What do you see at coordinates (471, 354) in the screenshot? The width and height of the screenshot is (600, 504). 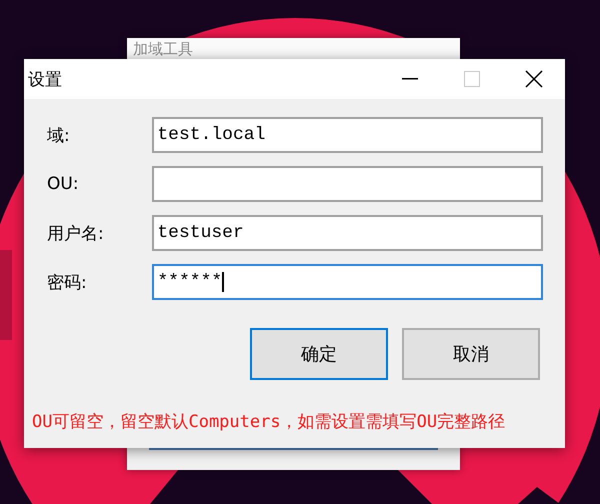 I see `cancel-button: 取消` at bounding box center [471, 354].